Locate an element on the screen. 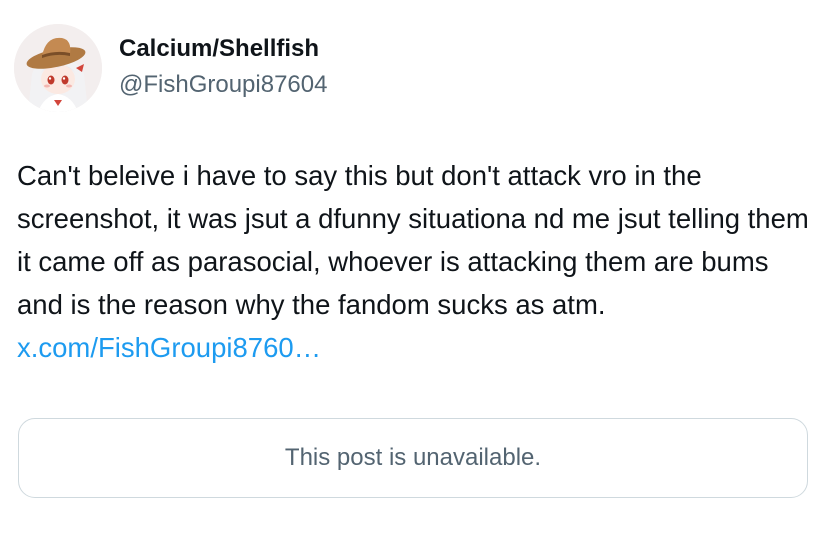 The image size is (828, 534). avatar is located at coordinates (58, 68).